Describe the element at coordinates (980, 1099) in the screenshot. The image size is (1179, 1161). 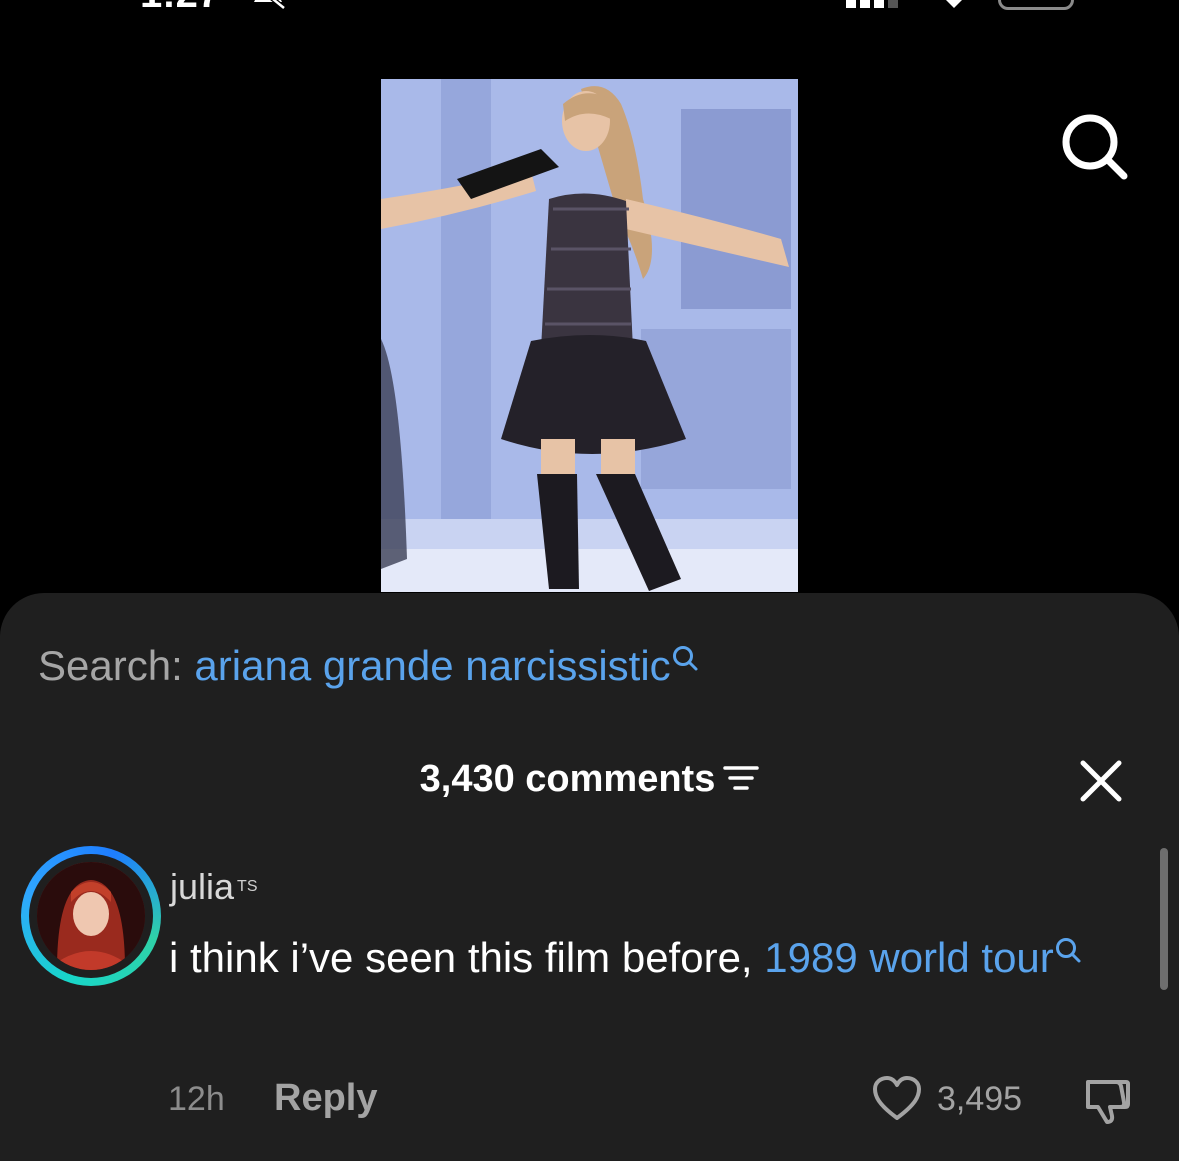
I see `like-count: 3,495` at that location.